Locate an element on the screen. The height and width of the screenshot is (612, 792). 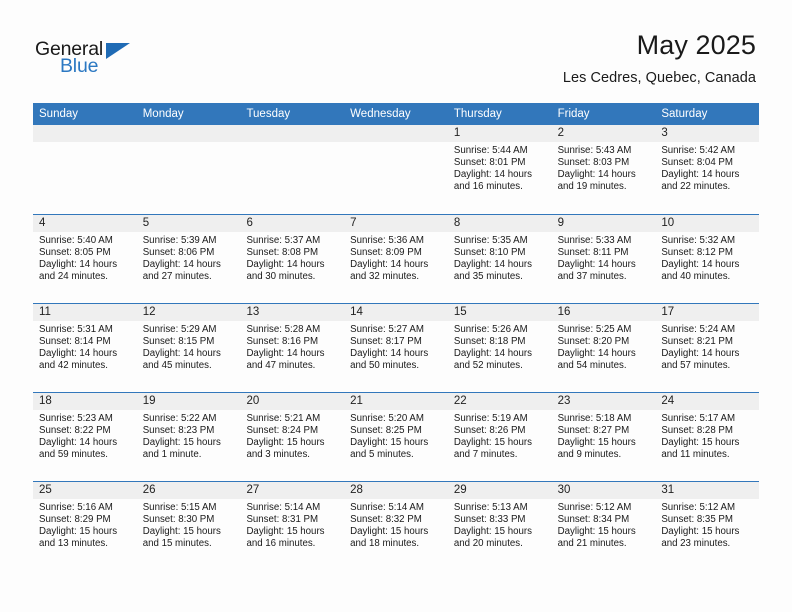
sun-info-line: Sunrise: 5:31 AM is located at coordinates (76, 329).